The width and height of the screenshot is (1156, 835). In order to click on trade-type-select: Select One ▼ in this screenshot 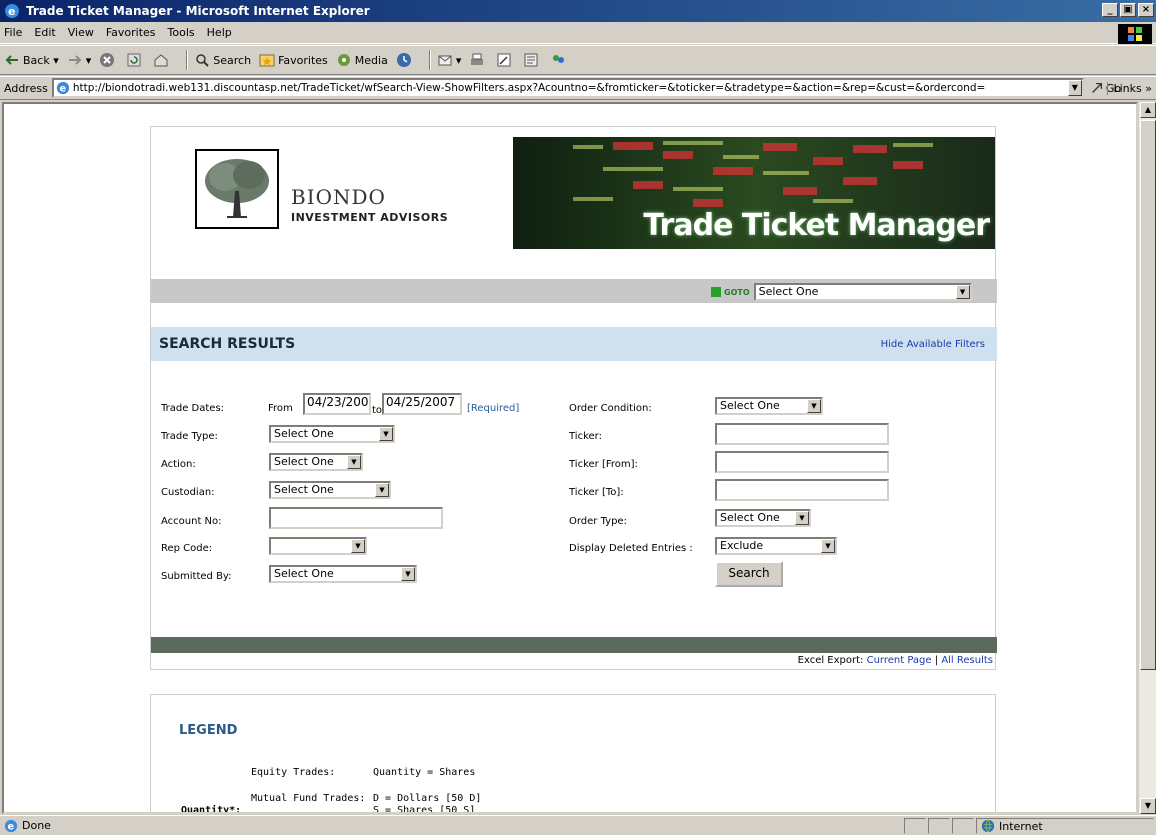, I will do `click(332, 434)`.